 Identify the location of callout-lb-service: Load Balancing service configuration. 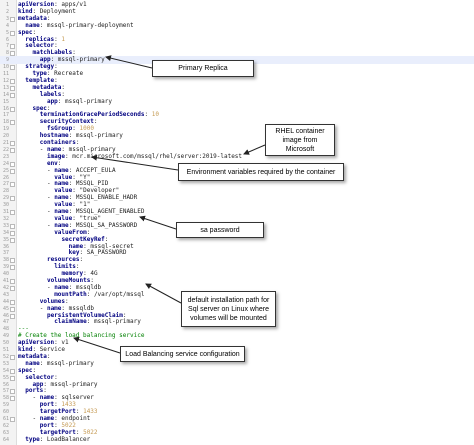
(182, 354).